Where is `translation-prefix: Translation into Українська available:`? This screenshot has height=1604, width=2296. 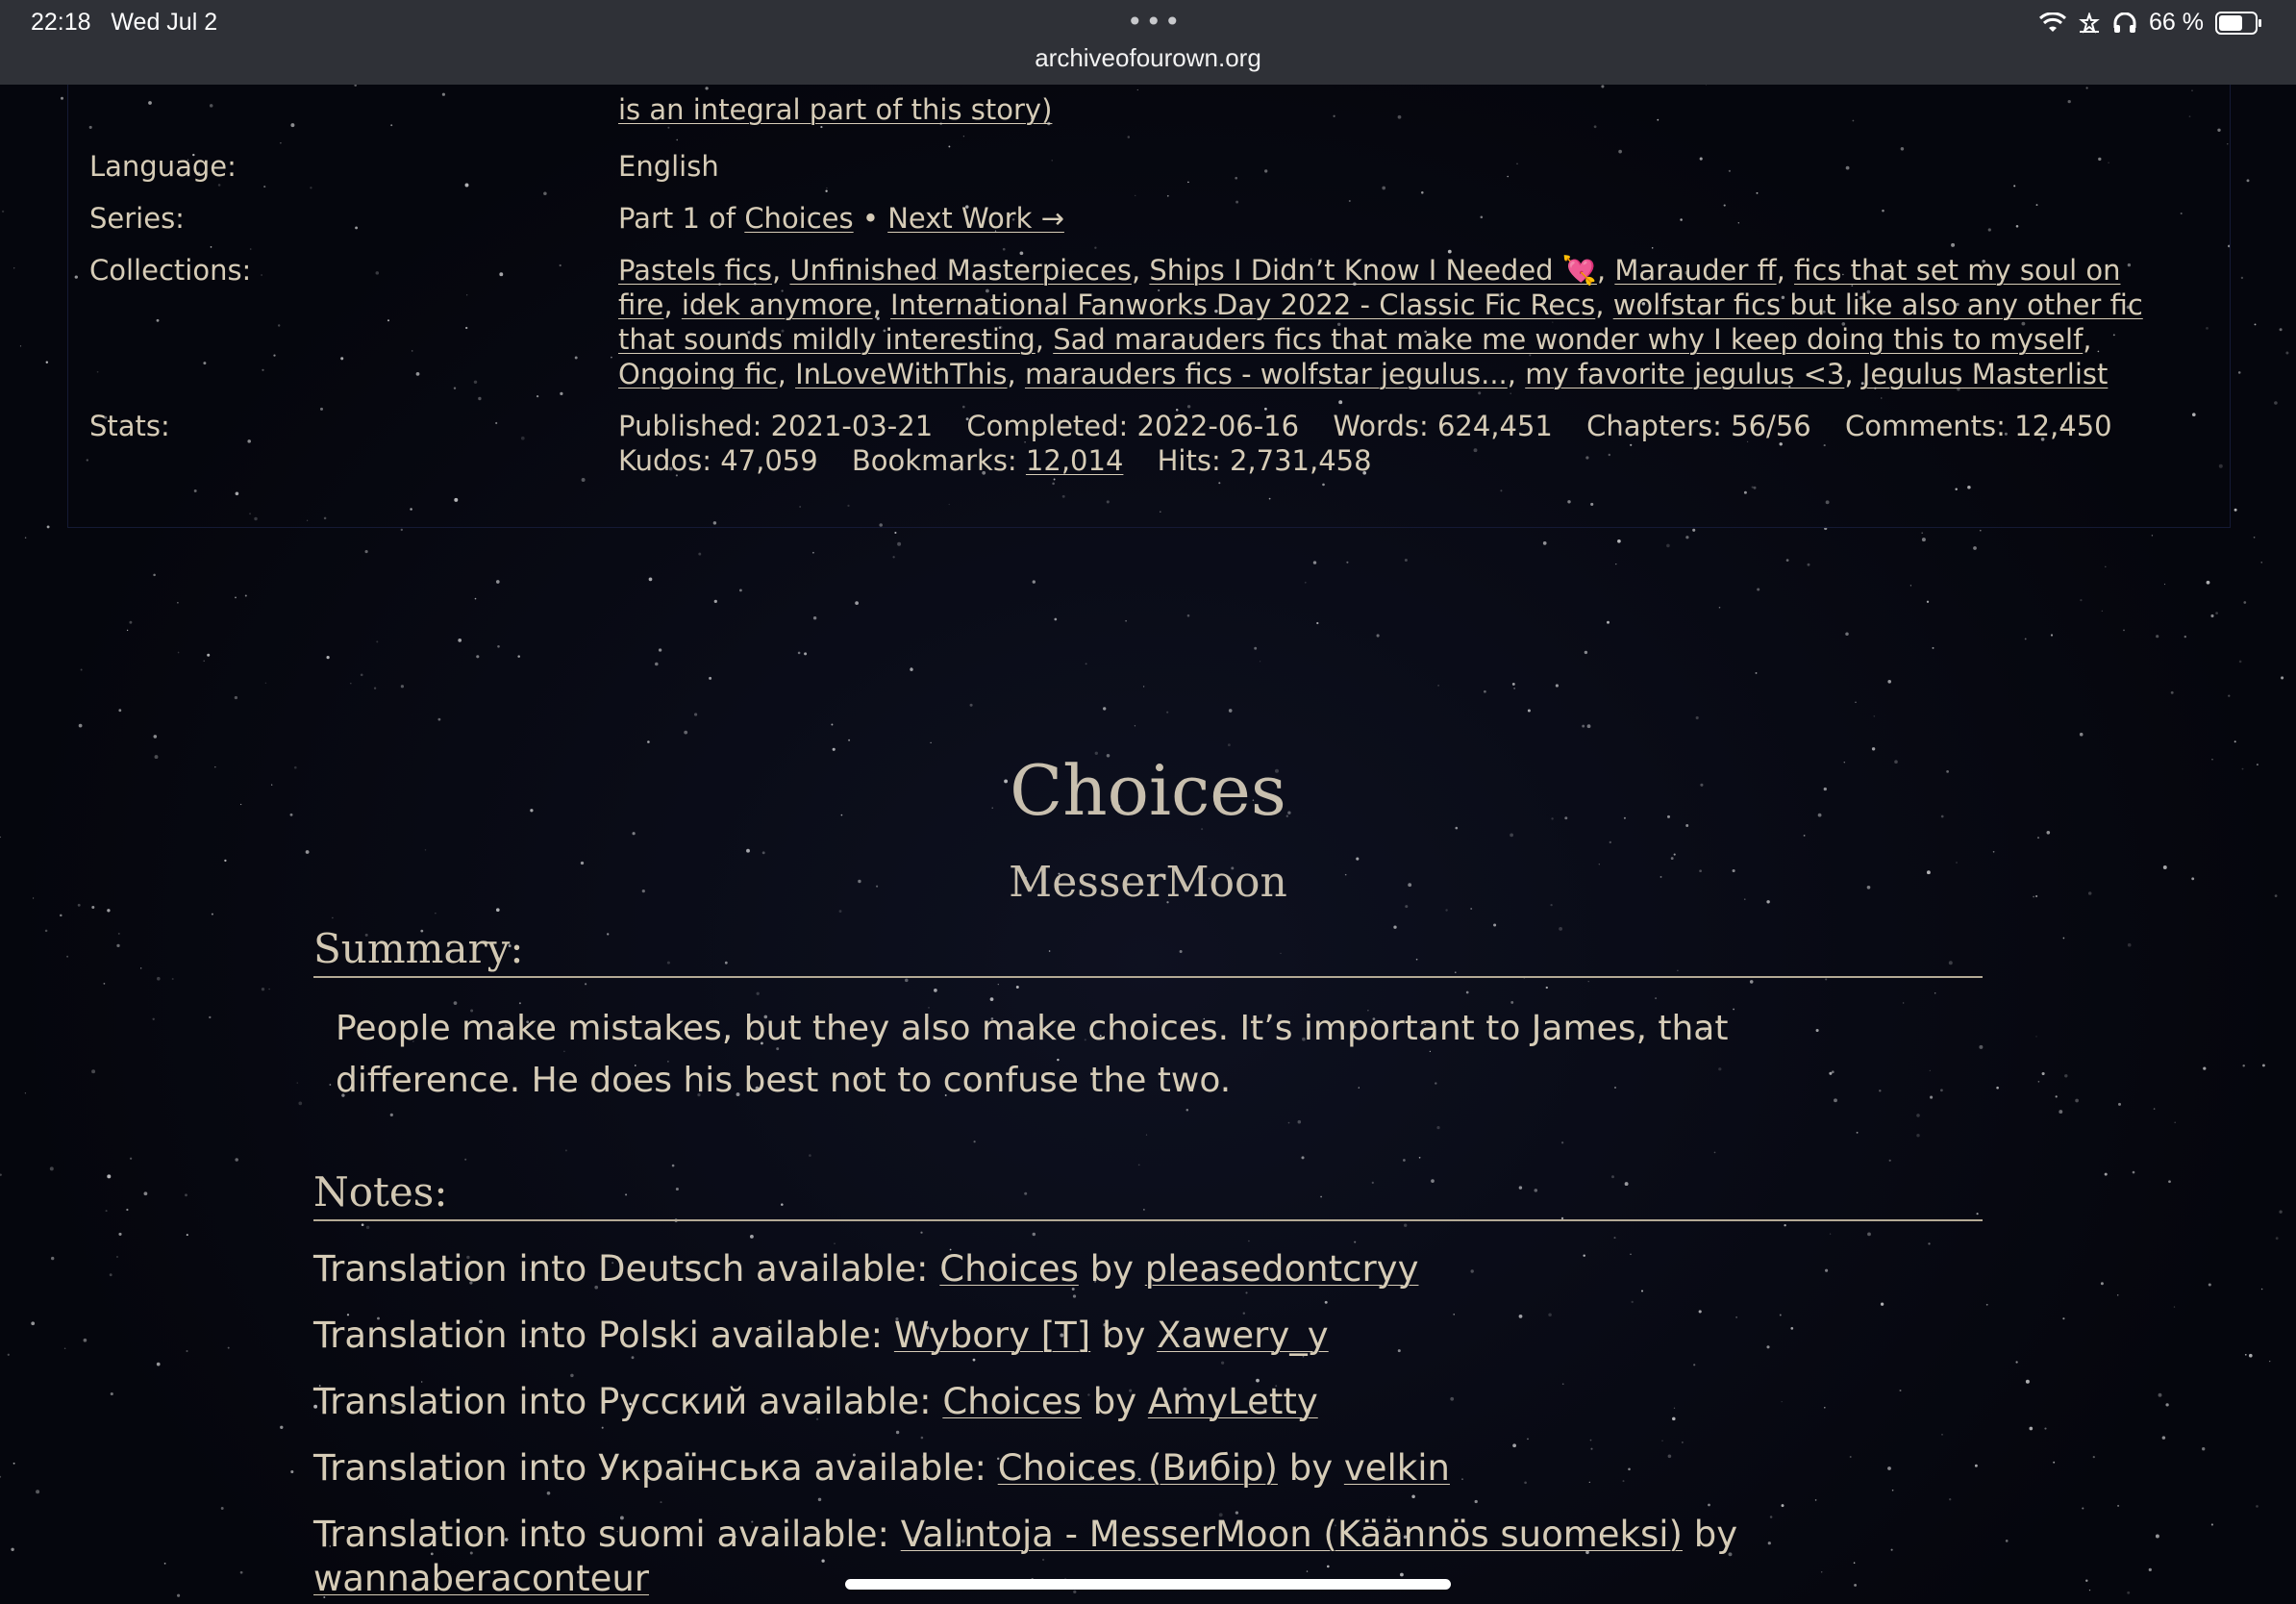
translation-prefix: Translation into Українська available: is located at coordinates (649, 1468).